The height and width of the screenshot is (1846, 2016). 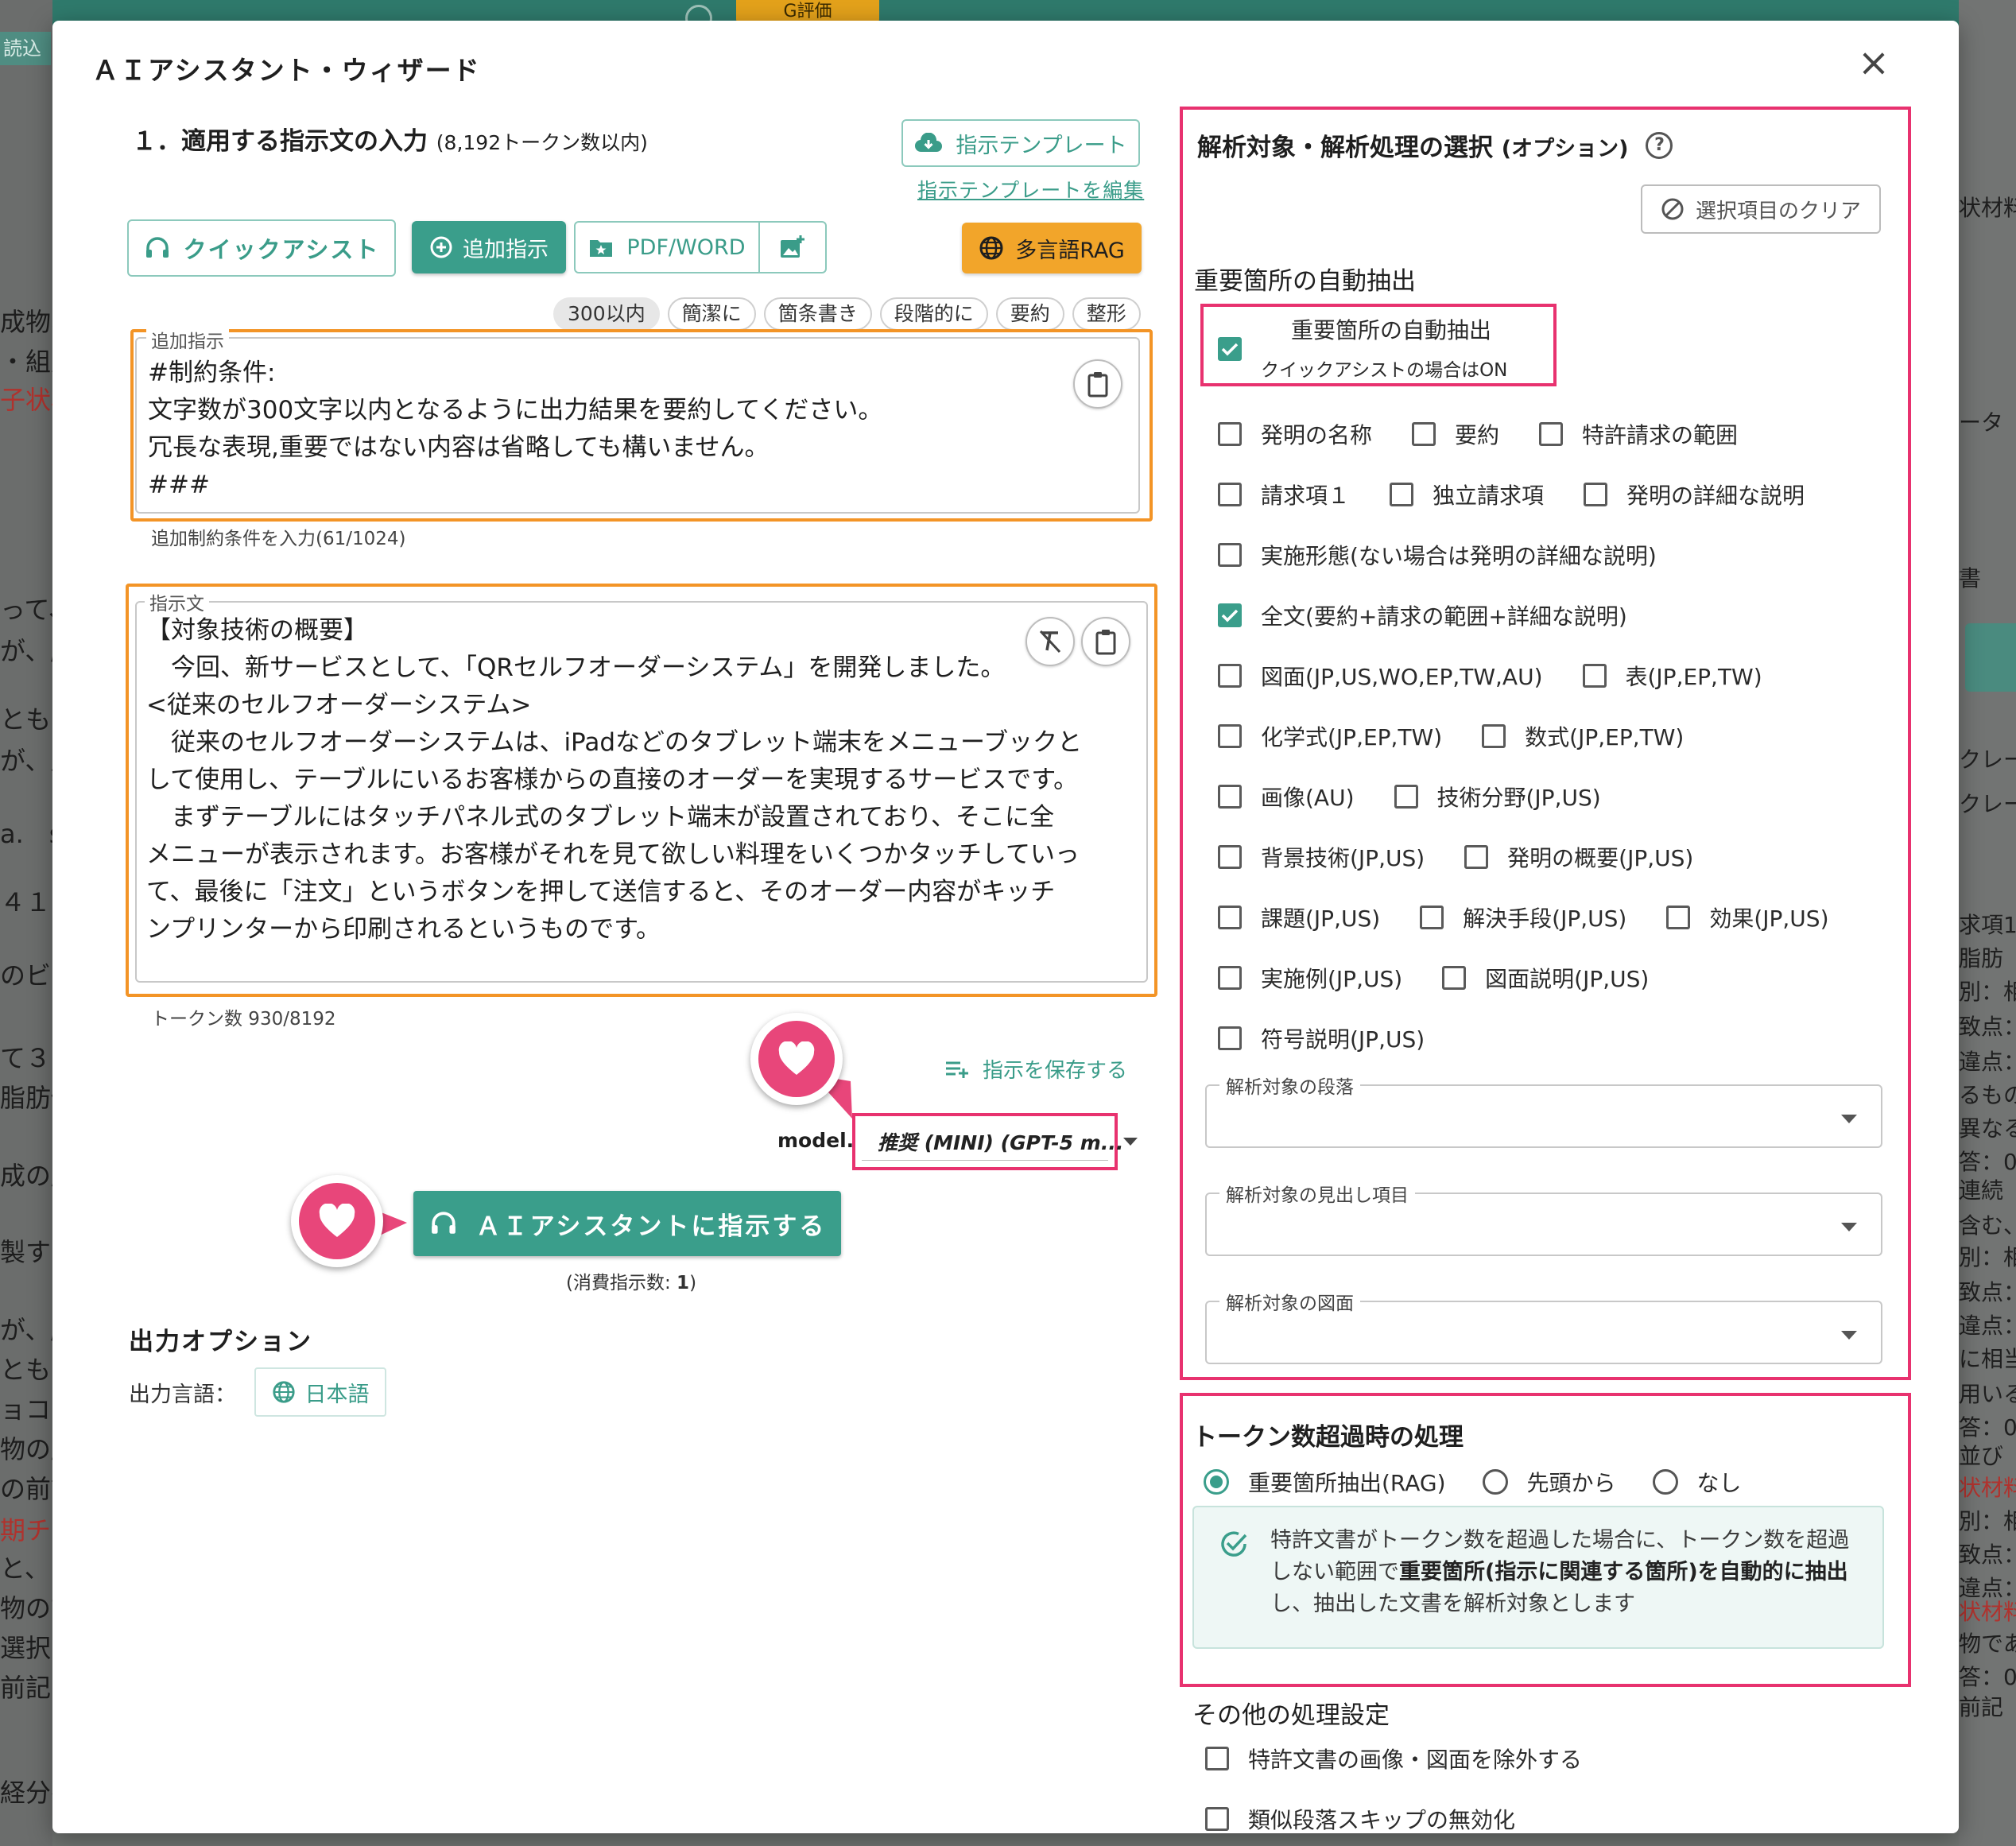 What do you see at coordinates (1543, 1110) in the screenshot?
I see `analysis-target-dropdown: 解析対象の段落` at bounding box center [1543, 1110].